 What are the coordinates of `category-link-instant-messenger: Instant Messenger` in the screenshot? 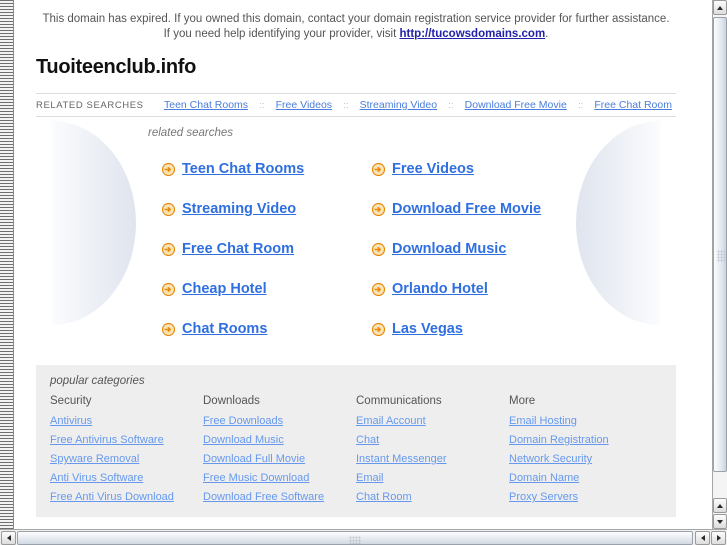 It's located at (401, 459).